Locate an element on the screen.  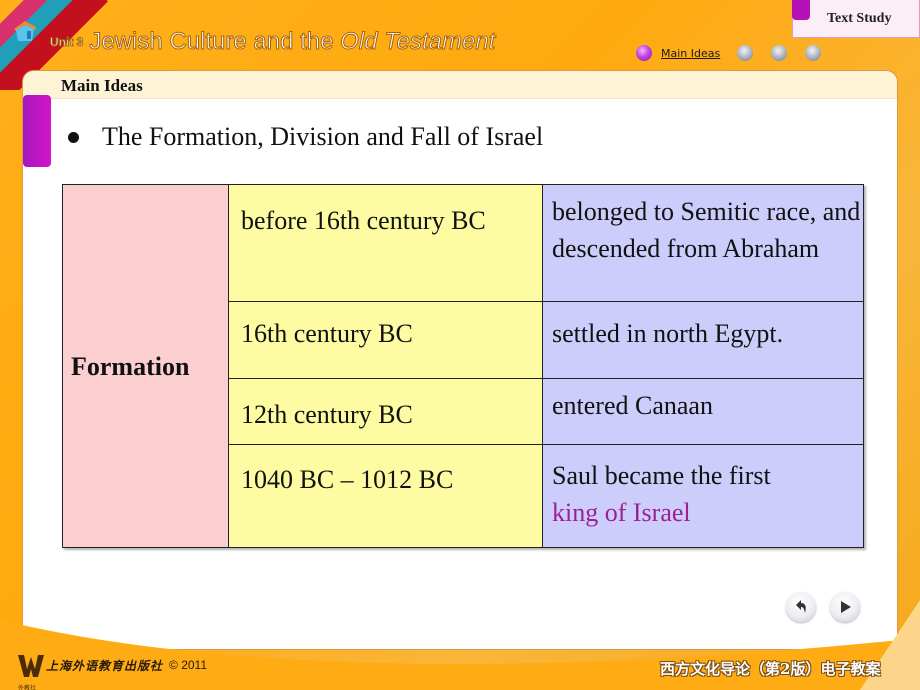
tab-marker is located at coordinates (801, 10).